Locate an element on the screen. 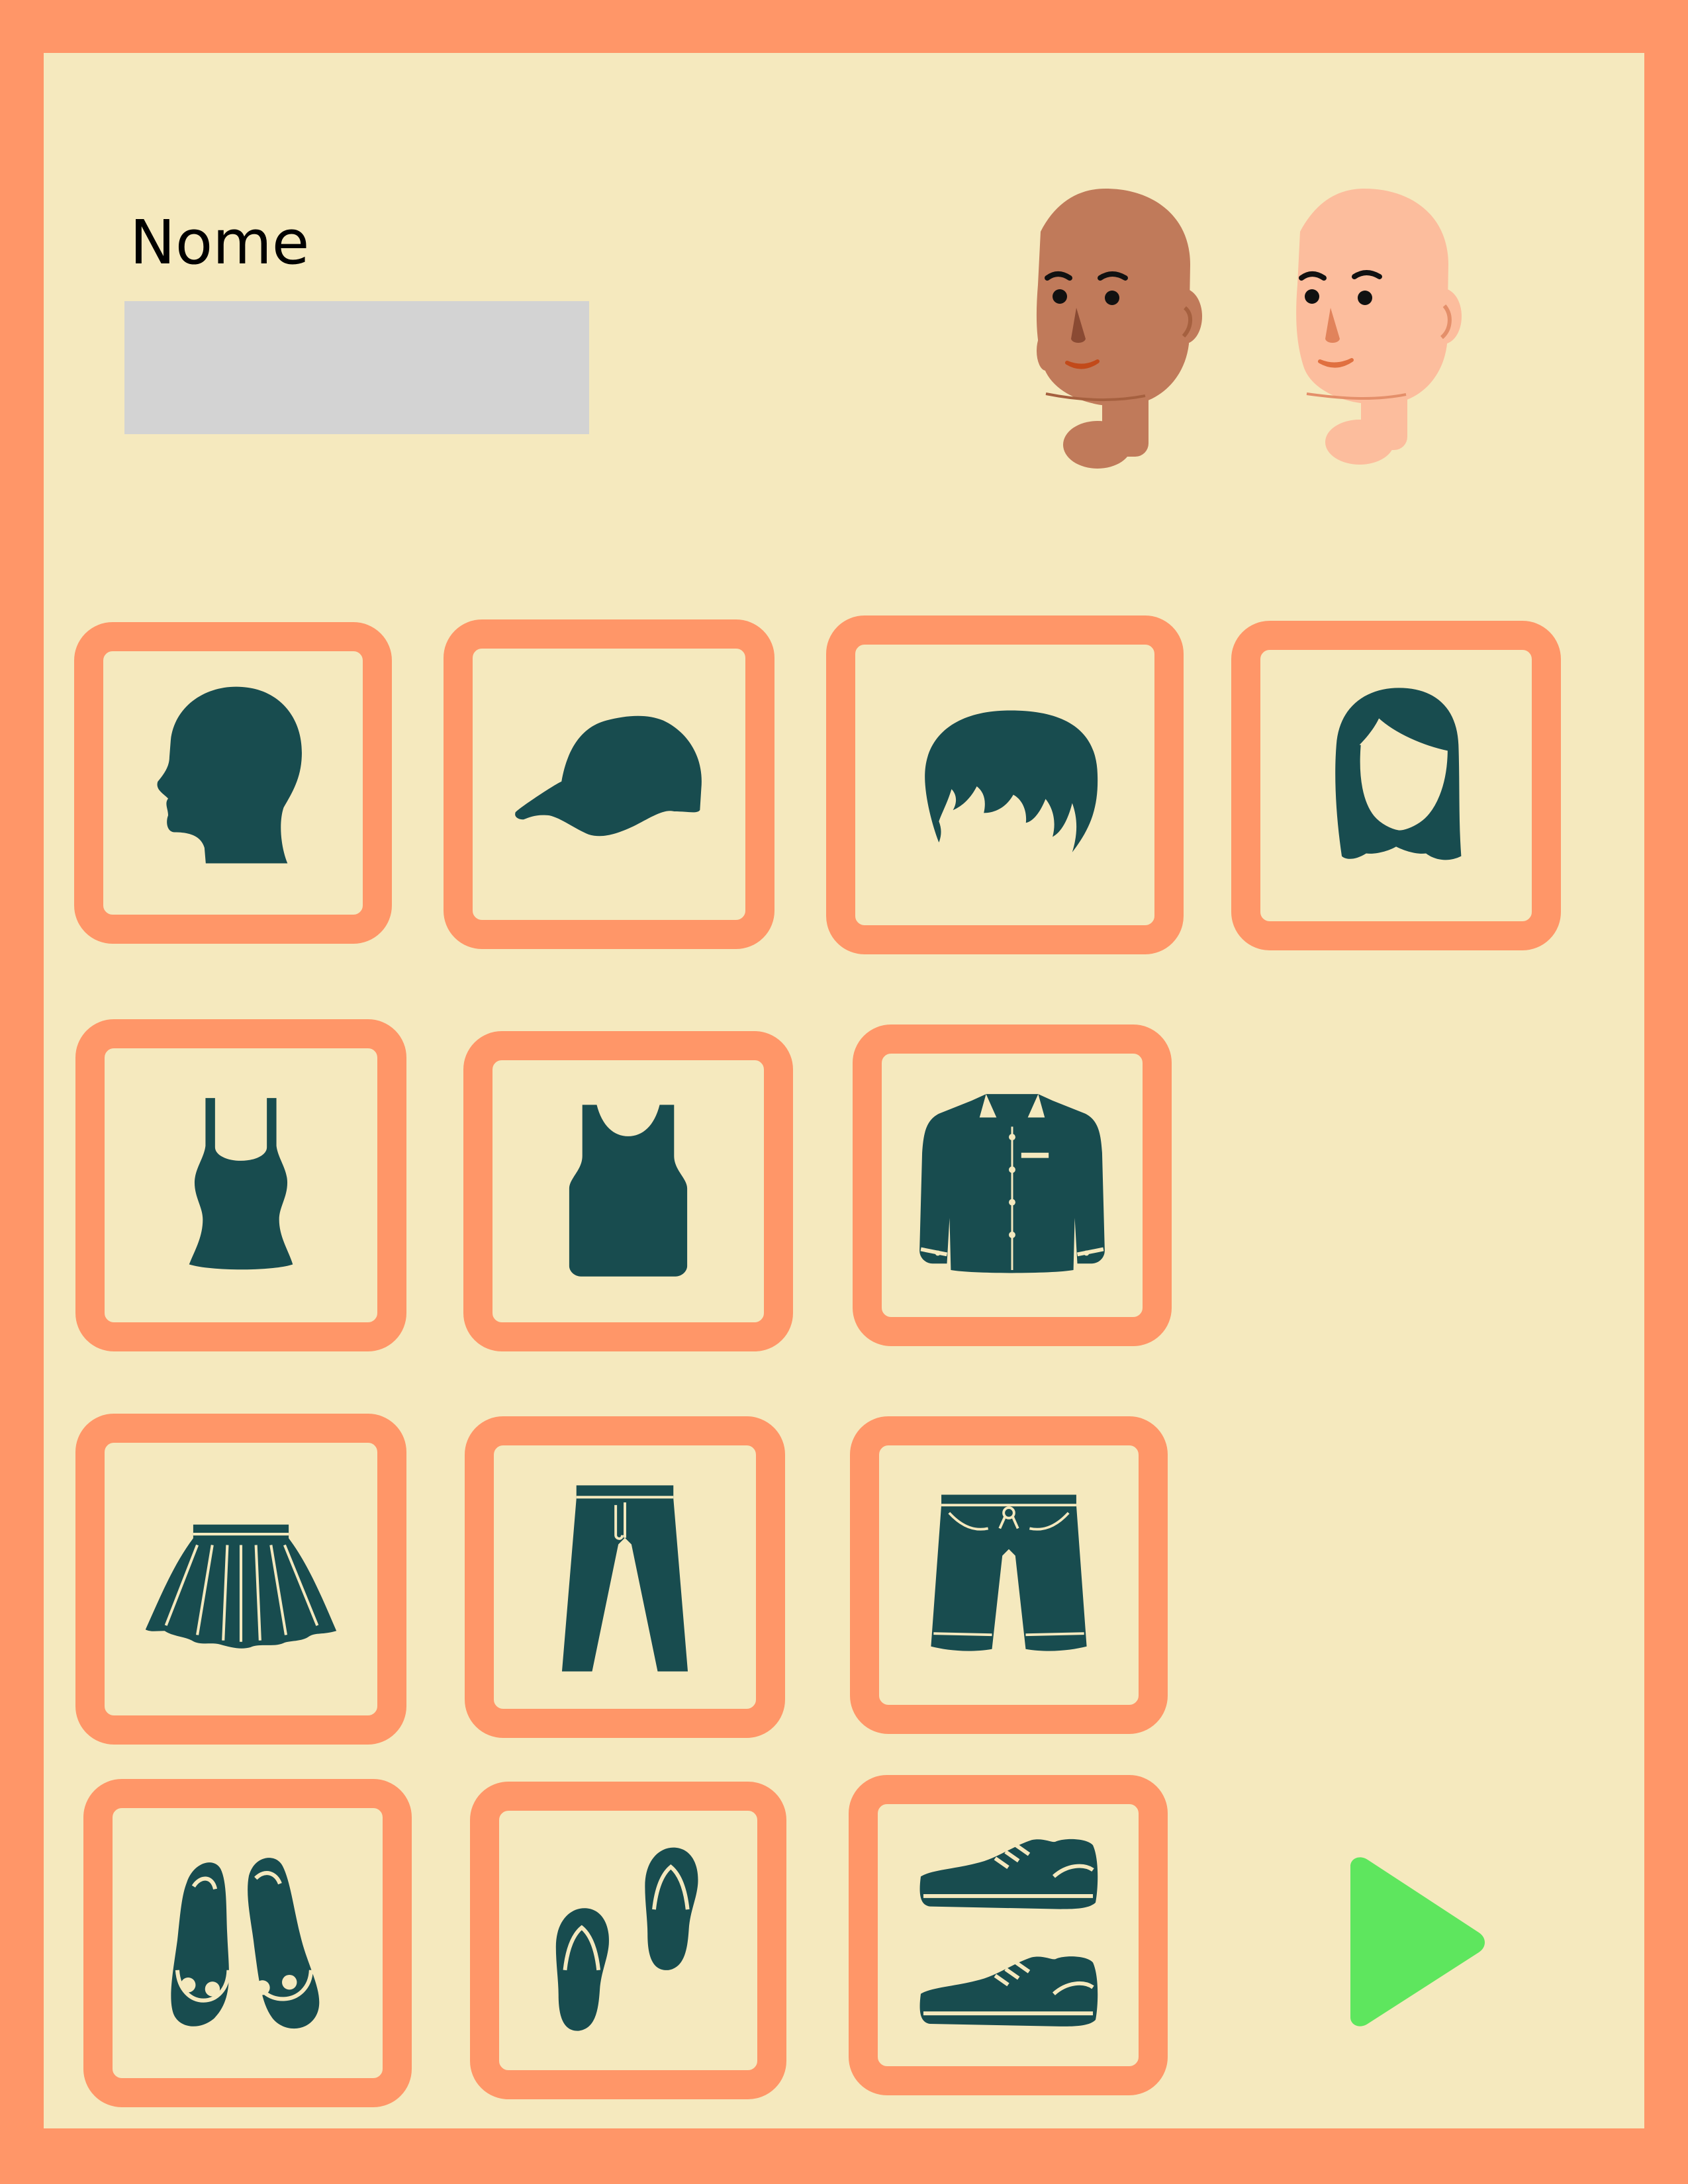 The width and height of the screenshot is (1688, 2184). top-option-shirt is located at coordinates (1012, 1185).